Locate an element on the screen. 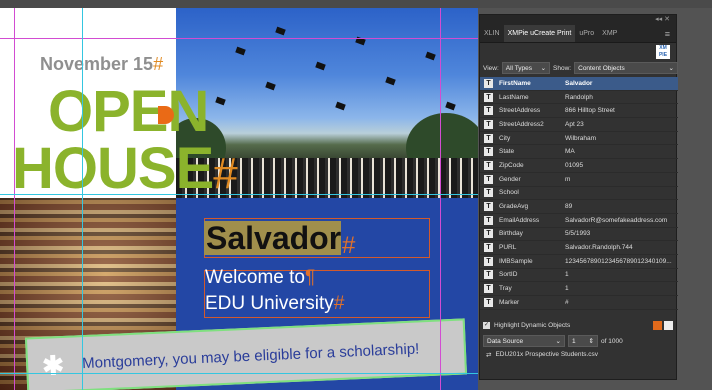  field-value: 5/5/1993 is located at coordinates (578, 234).